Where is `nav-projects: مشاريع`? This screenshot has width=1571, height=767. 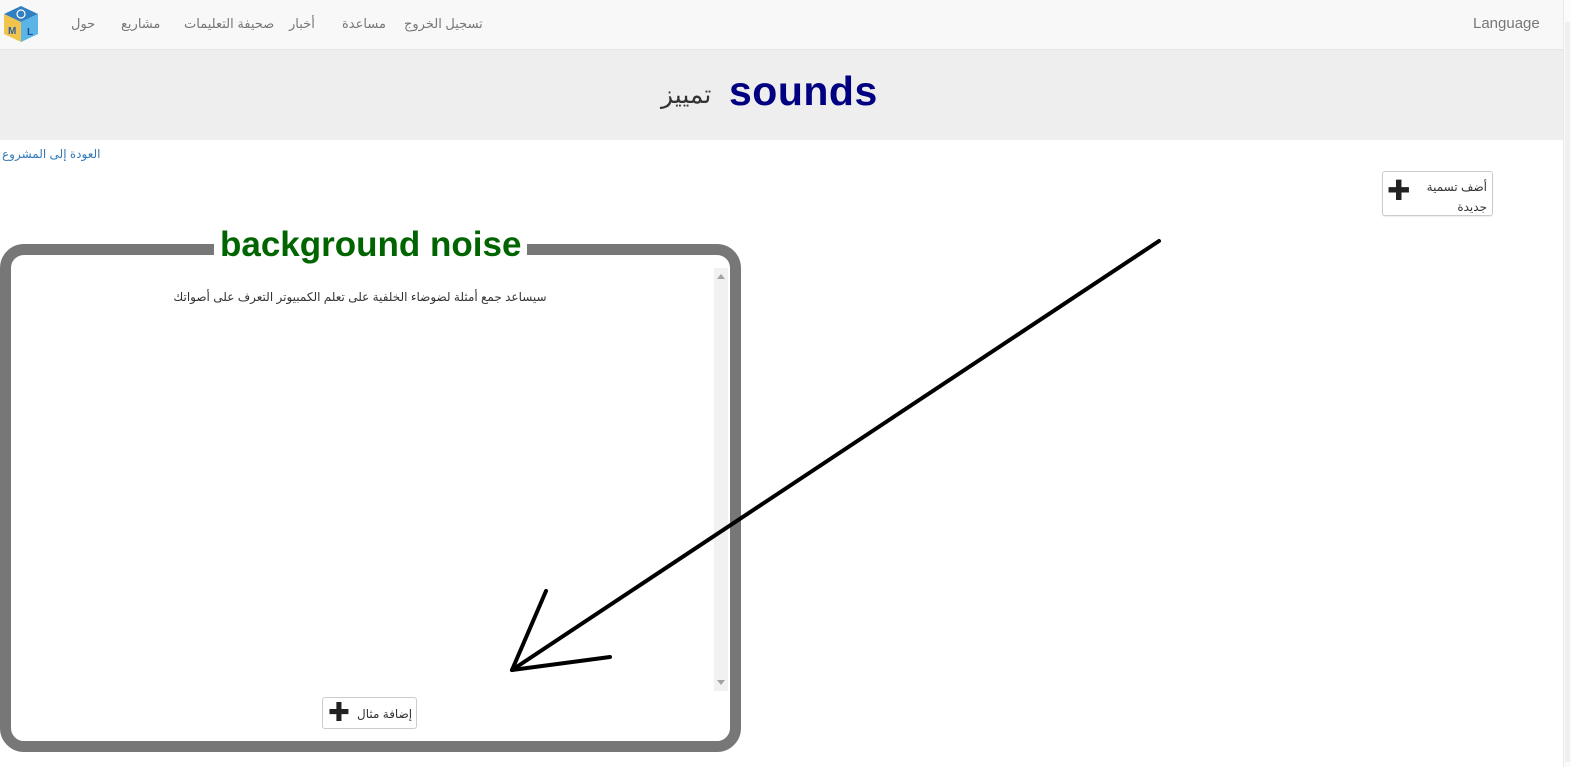
nav-projects: مشاريع is located at coordinates (140, 24).